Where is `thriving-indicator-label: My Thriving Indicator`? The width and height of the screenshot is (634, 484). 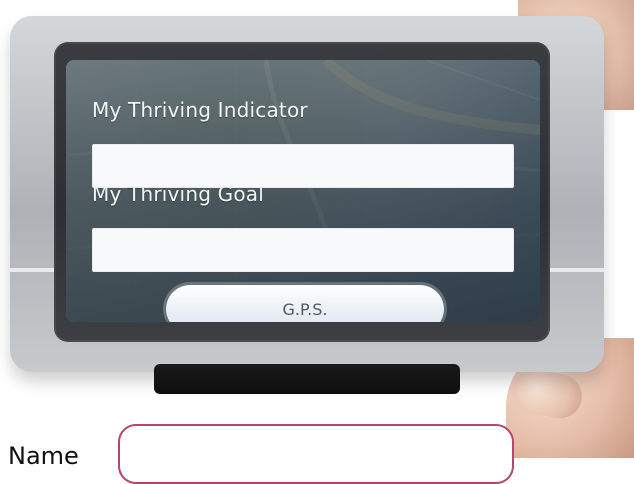
thriving-indicator-label: My Thriving Indicator is located at coordinates (200, 110).